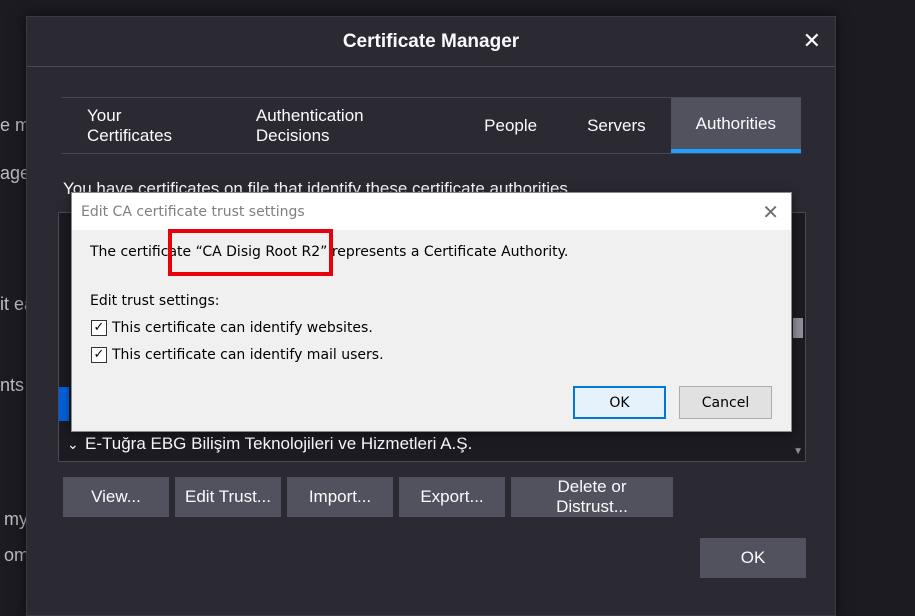 The height and width of the screenshot is (616, 915). What do you see at coordinates (798, 451) in the screenshot?
I see `scroll-down-icon: ▼` at bounding box center [798, 451].